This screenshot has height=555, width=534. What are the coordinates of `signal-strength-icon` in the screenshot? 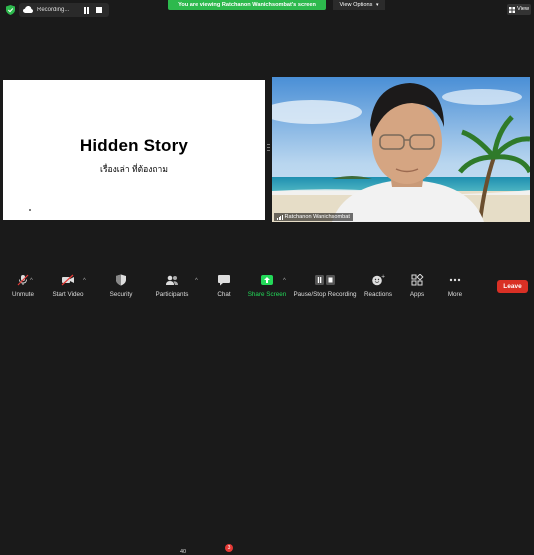 It's located at (280, 217).